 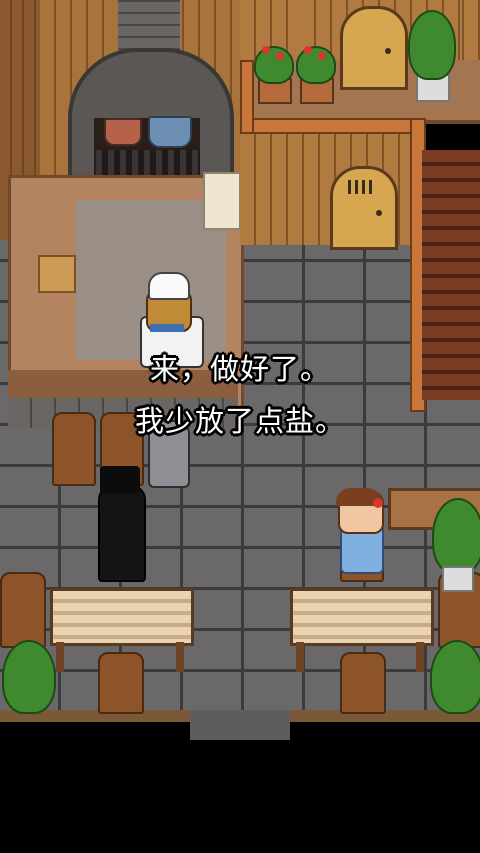 I want to click on lower-door, so click(x=364, y=208).